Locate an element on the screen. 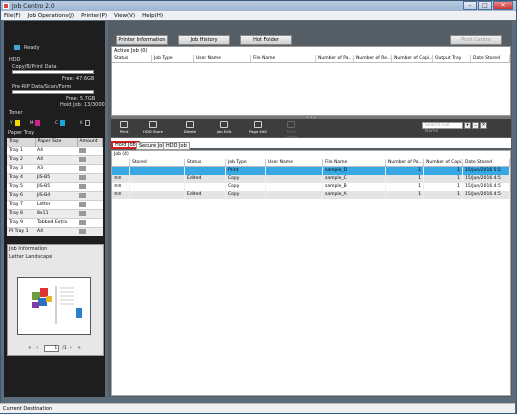 The image size is (517, 414). trash-icon is located at coordinates (190, 124).